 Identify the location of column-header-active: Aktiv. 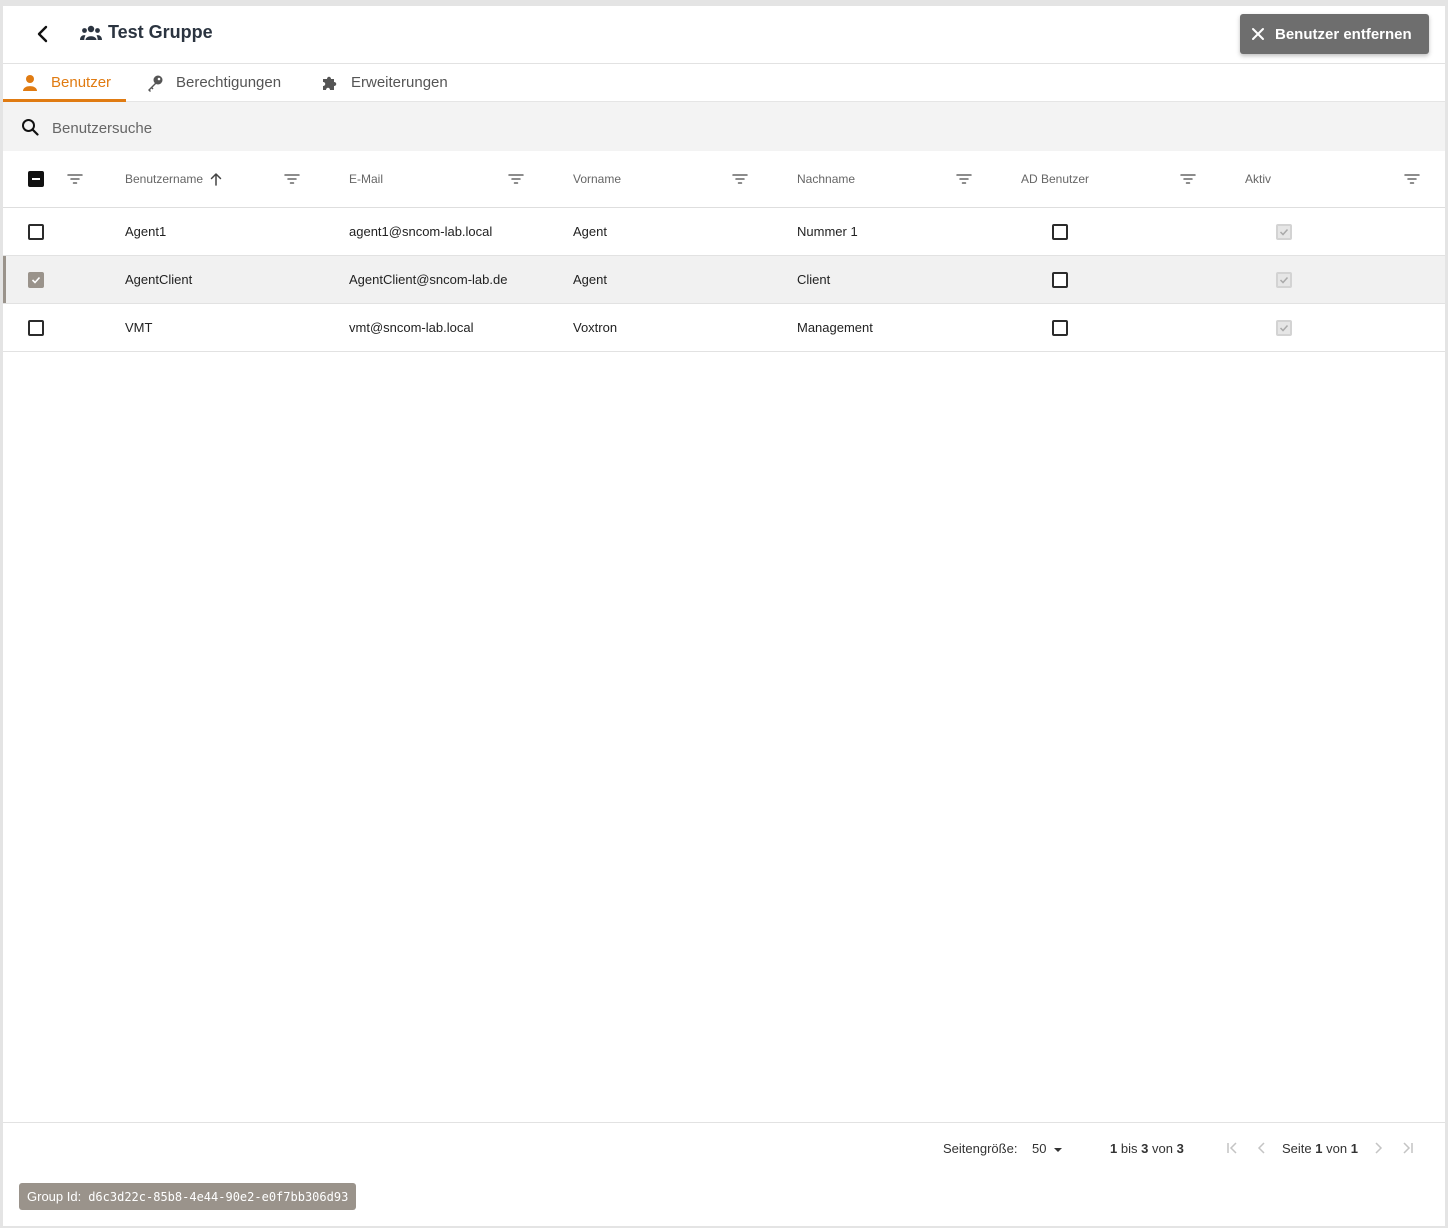
(1258, 179).